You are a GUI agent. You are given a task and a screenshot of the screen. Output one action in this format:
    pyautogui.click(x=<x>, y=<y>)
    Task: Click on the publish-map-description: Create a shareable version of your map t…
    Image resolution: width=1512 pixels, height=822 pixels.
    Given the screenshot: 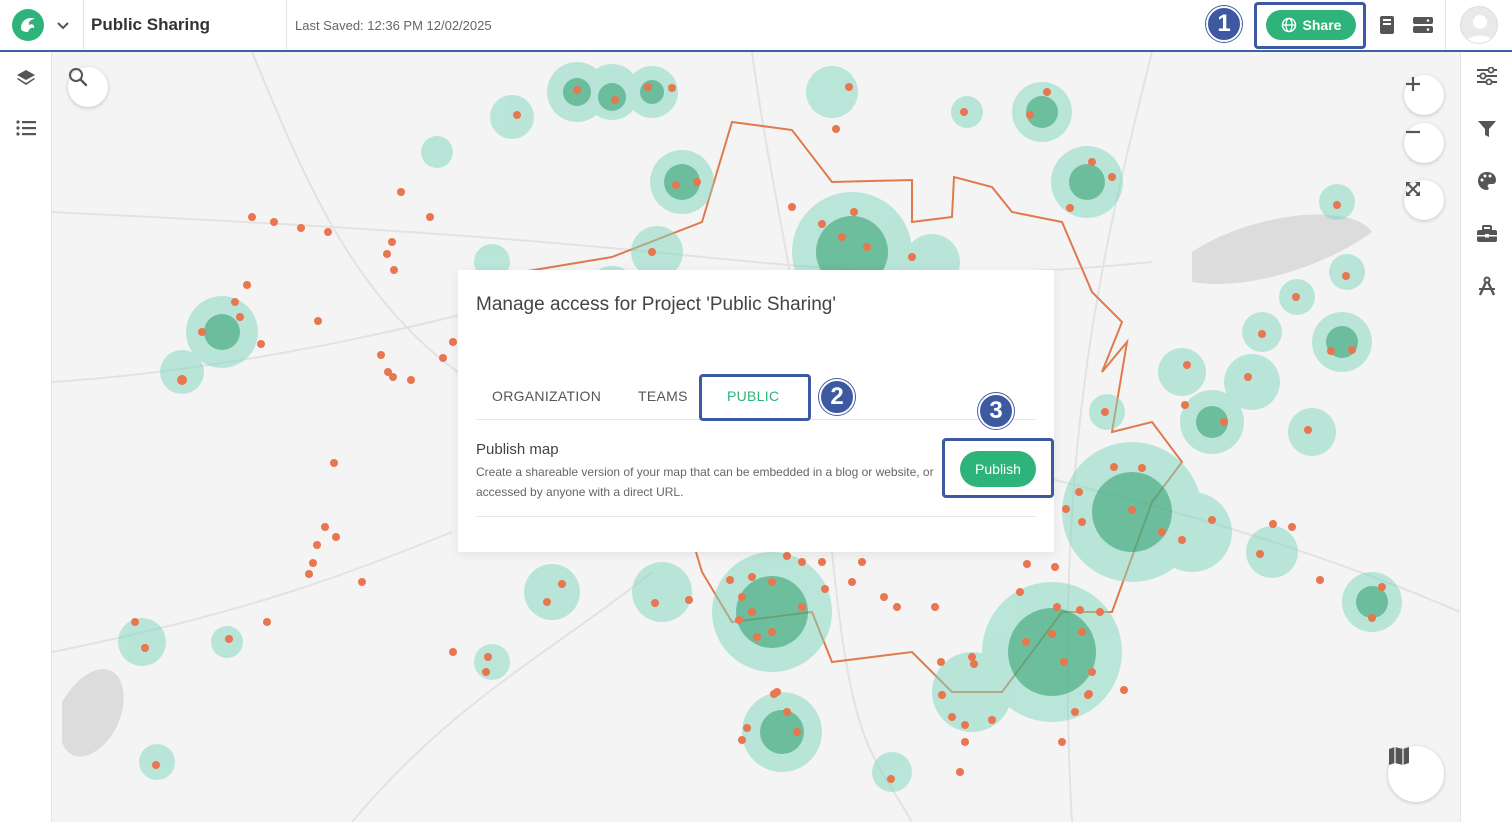 What is the action you would take?
    pyautogui.click(x=705, y=482)
    